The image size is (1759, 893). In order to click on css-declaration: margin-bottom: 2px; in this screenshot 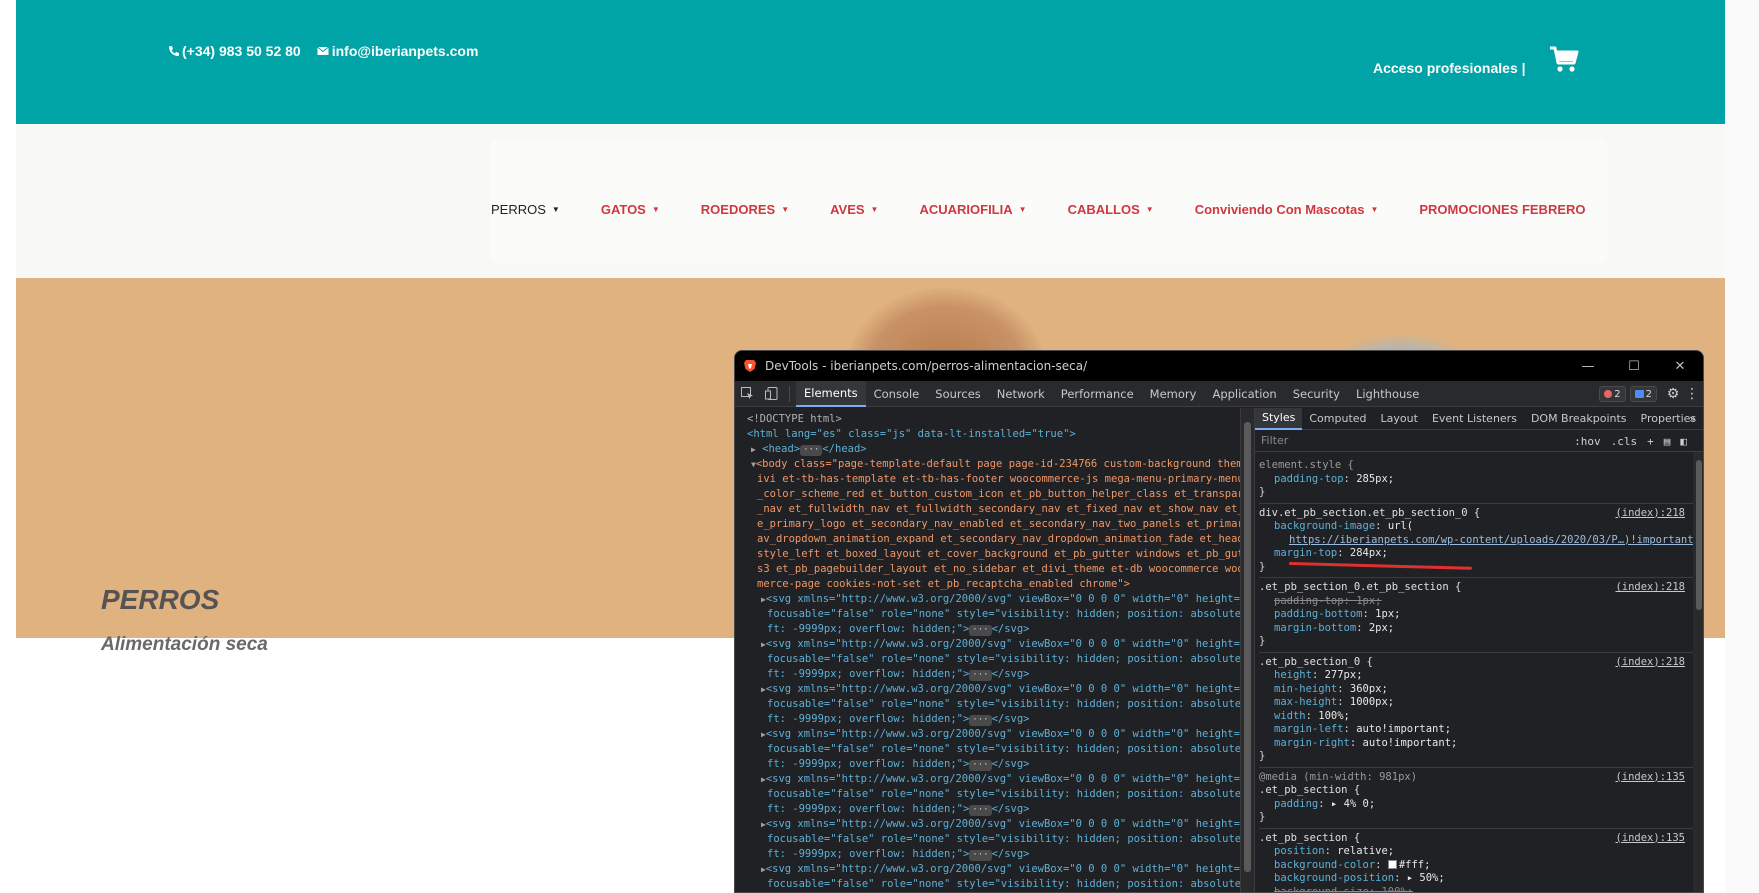, I will do `click(1481, 629)`.